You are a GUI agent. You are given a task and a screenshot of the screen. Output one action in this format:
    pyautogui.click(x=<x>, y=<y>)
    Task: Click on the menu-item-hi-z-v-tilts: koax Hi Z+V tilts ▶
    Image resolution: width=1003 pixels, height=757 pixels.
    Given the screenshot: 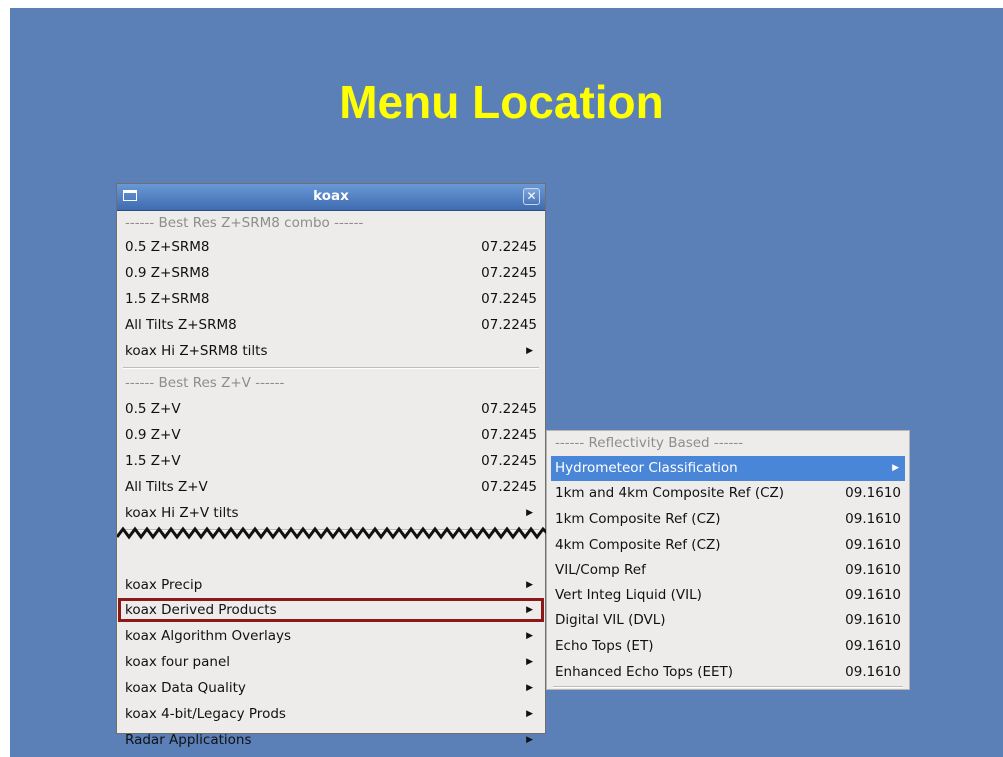 What is the action you would take?
    pyautogui.click(x=331, y=513)
    